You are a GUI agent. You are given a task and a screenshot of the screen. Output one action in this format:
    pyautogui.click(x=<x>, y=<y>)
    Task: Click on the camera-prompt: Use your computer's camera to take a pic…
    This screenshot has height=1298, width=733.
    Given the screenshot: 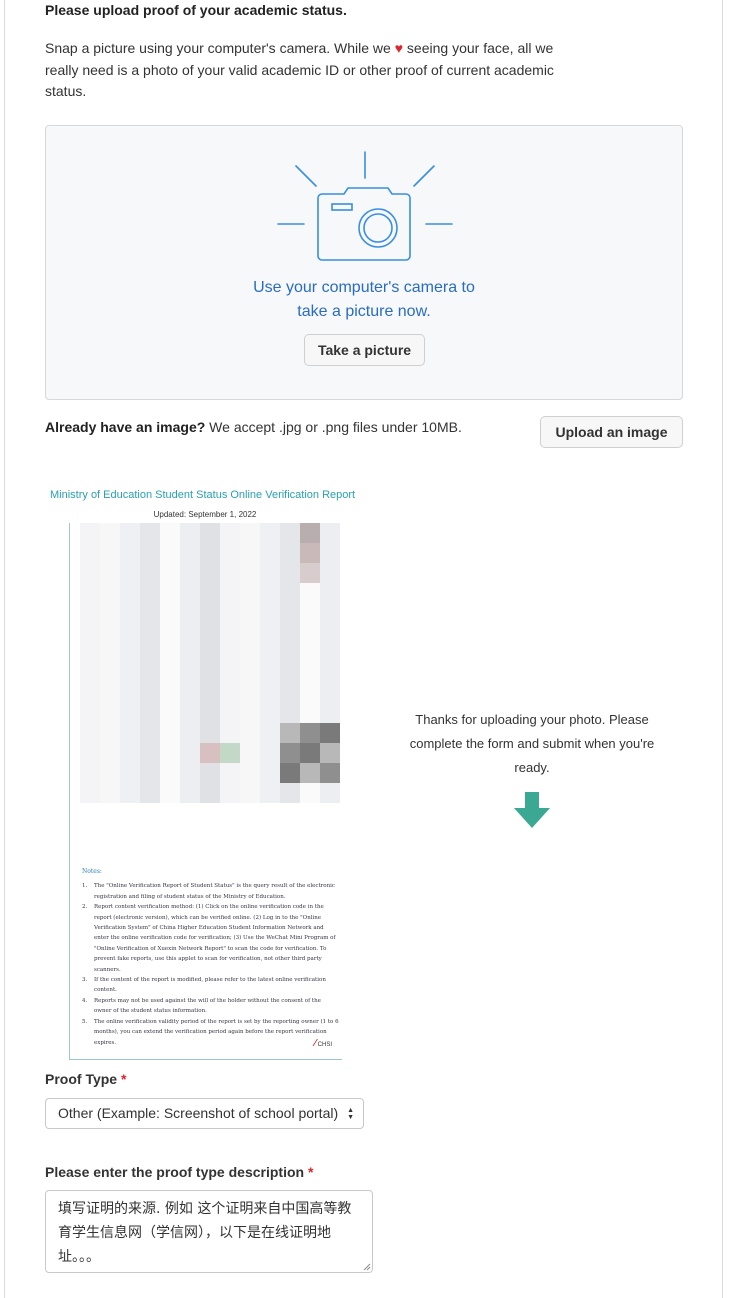 What is the action you would take?
    pyautogui.click(x=364, y=300)
    